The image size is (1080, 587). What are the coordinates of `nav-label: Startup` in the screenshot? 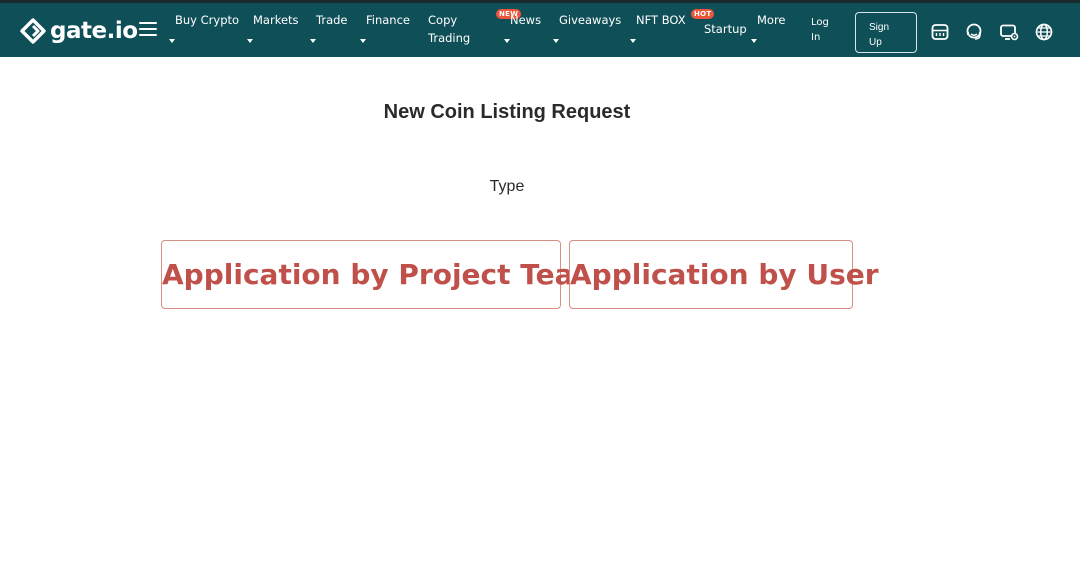 It's located at (725, 29).